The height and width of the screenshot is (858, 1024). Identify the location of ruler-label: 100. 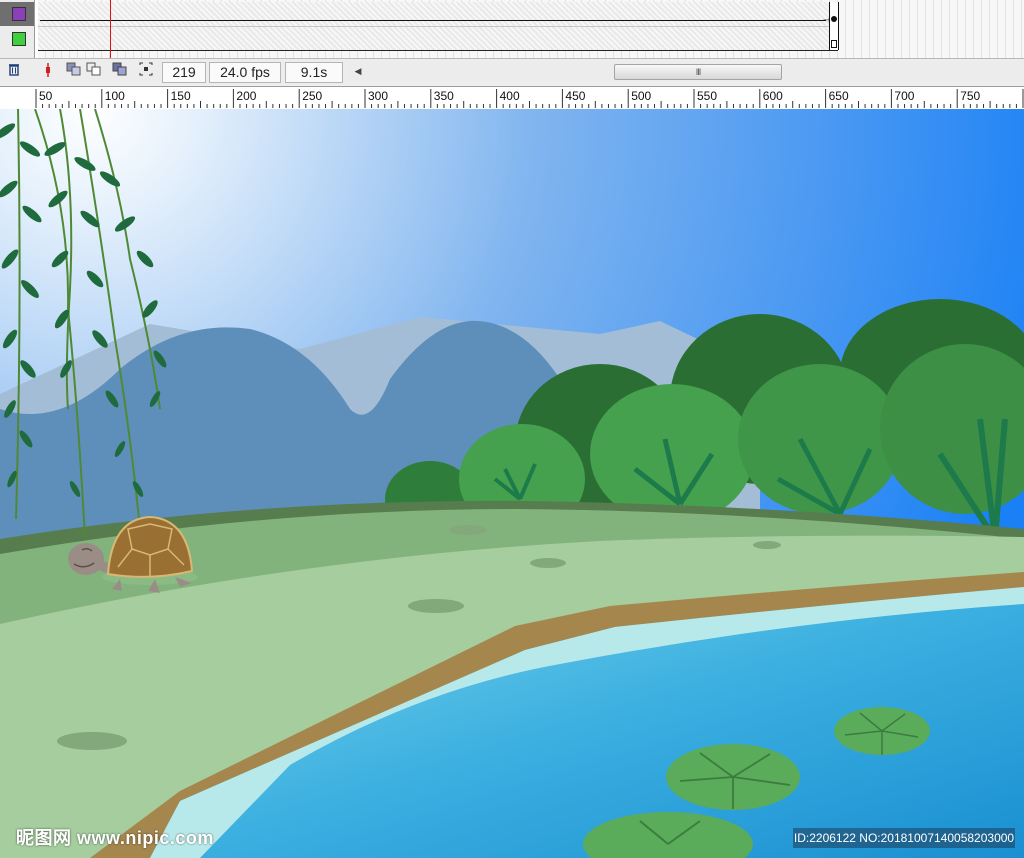
(115, 96).